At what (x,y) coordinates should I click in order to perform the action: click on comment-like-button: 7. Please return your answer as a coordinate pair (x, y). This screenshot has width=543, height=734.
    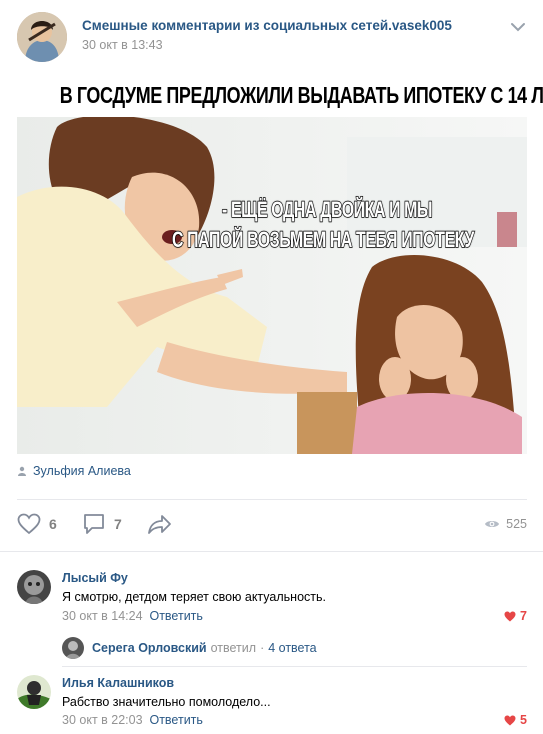
    Looking at the image, I should click on (515, 616).